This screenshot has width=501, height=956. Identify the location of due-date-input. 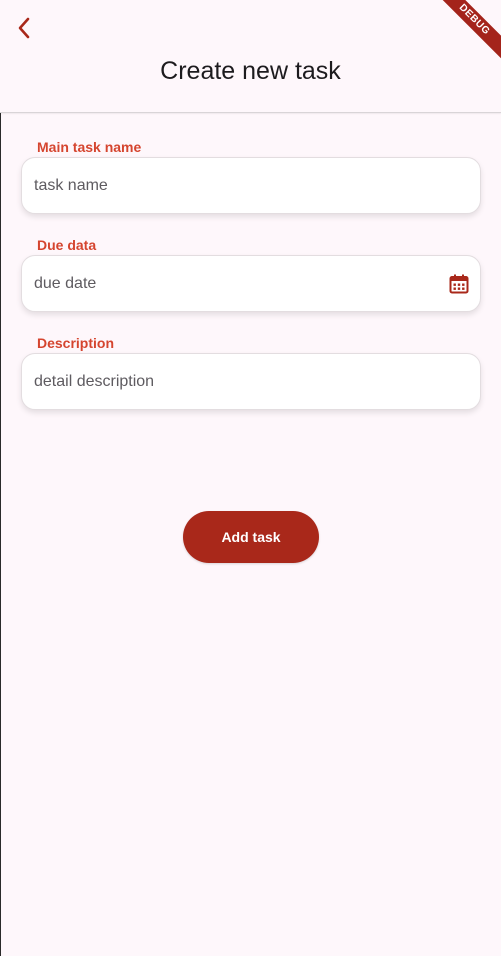
(234, 283).